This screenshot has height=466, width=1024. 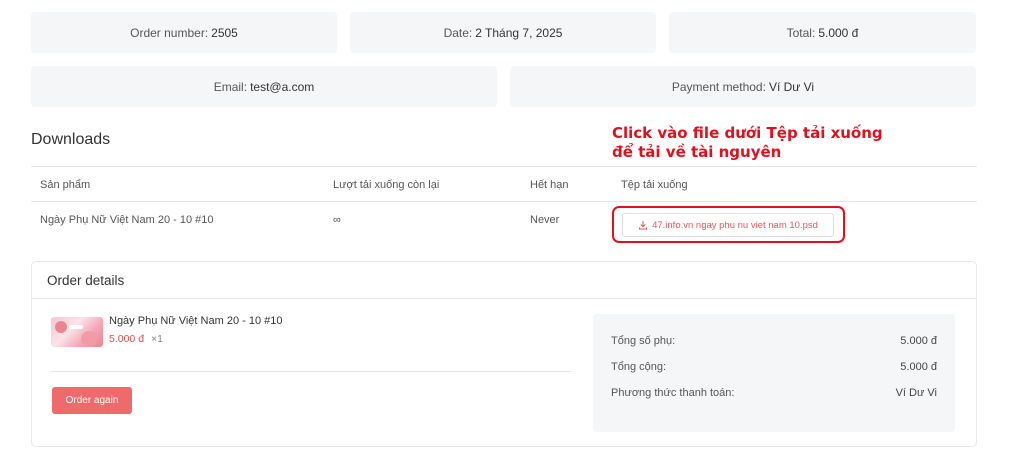 I want to click on product-thumbnail, so click(x=77, y=332).